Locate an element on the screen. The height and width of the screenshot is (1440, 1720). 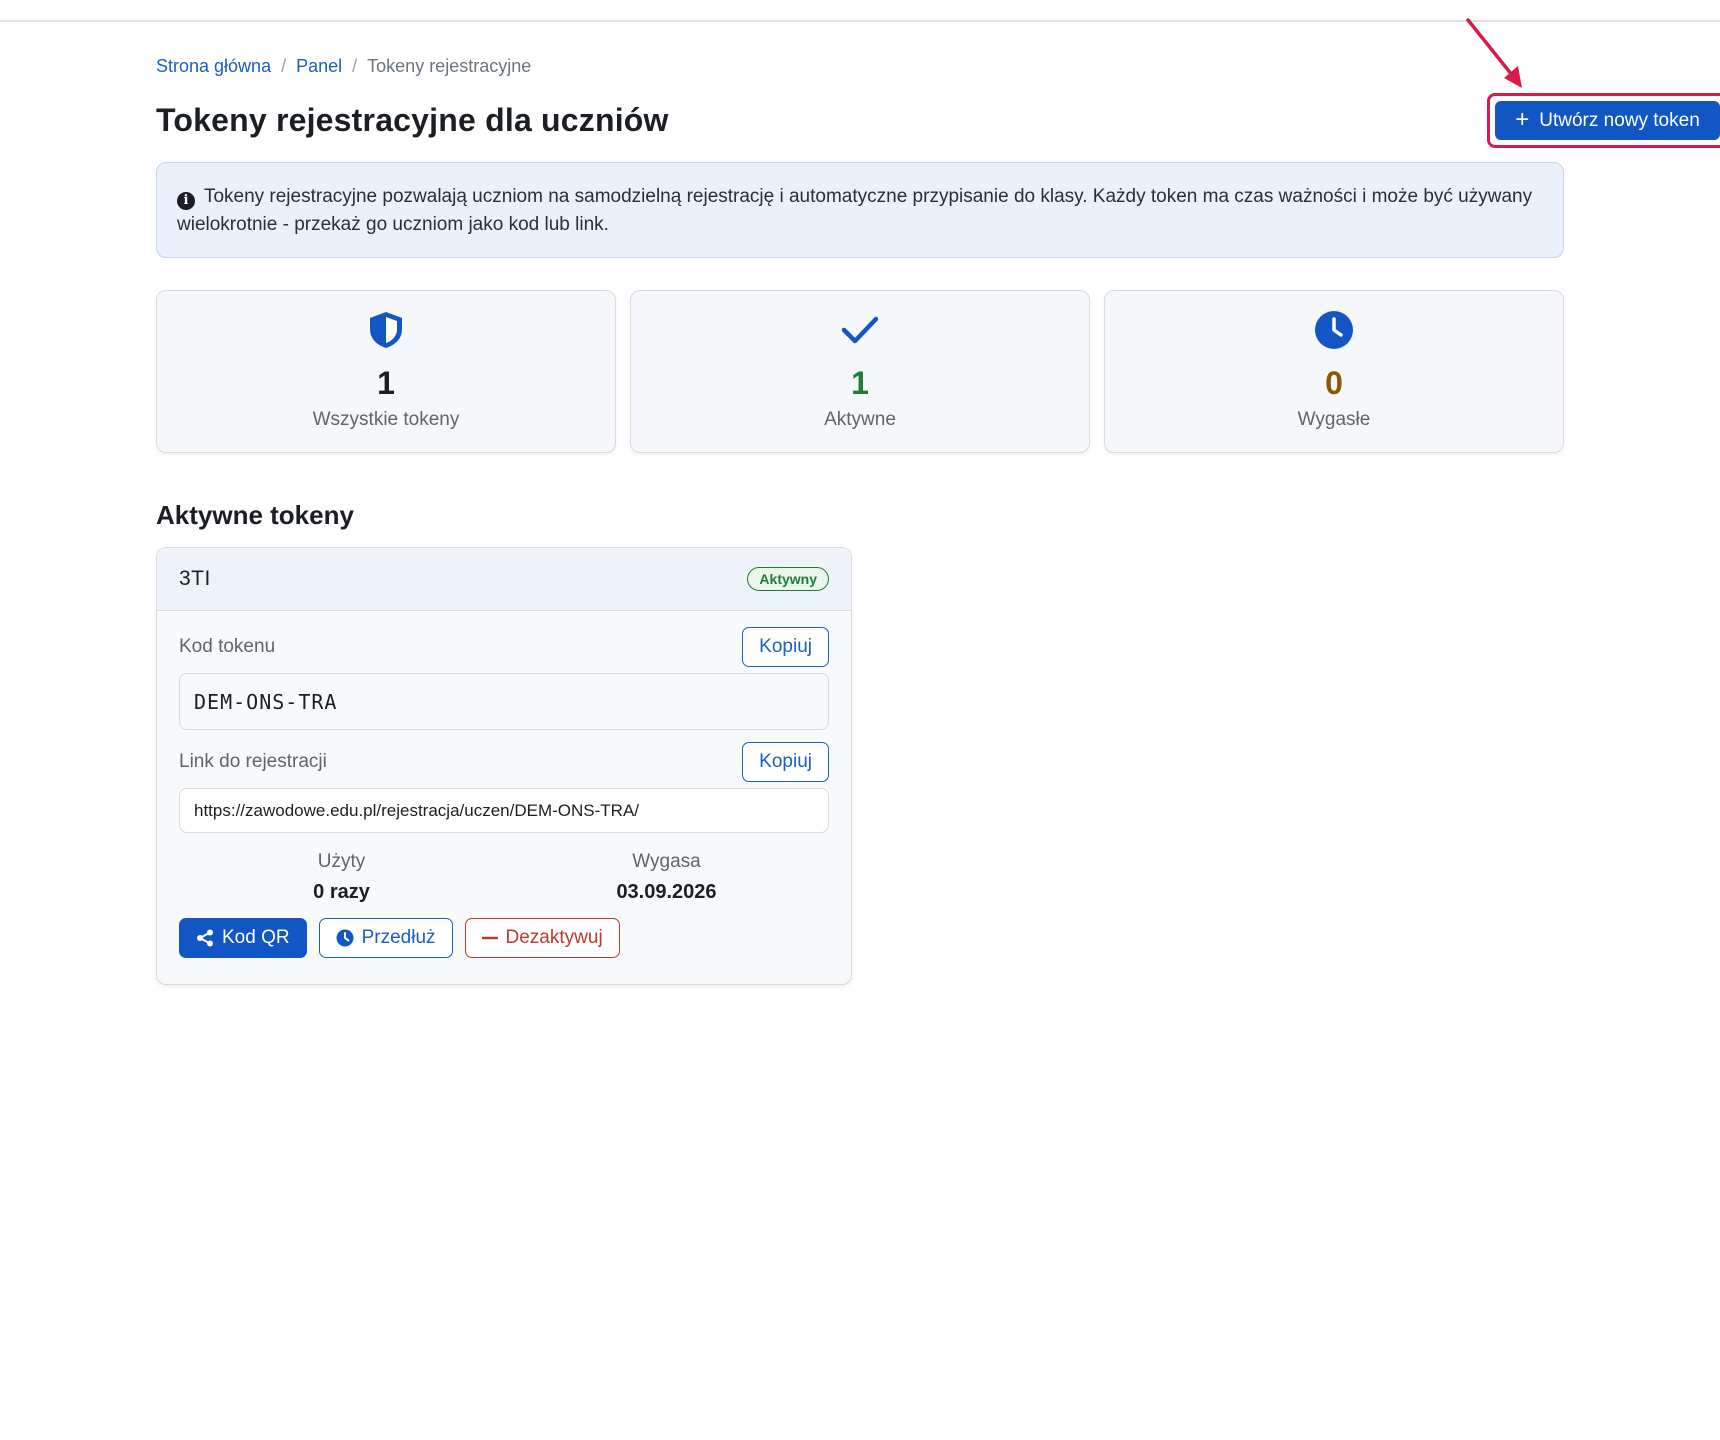
breadcrumb-panel-link: Panel is located at coordinates (319, 66).